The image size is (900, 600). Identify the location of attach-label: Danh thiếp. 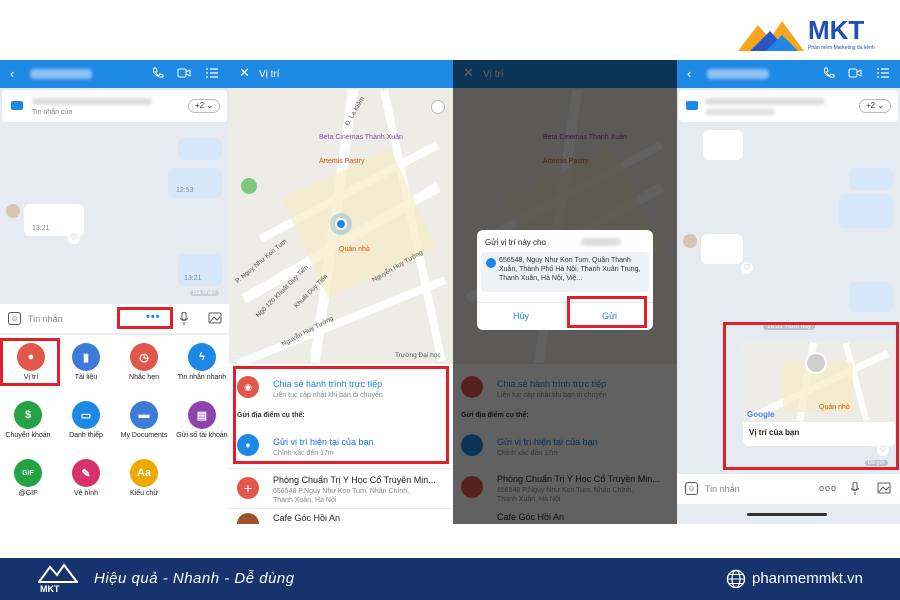
(86, 435).